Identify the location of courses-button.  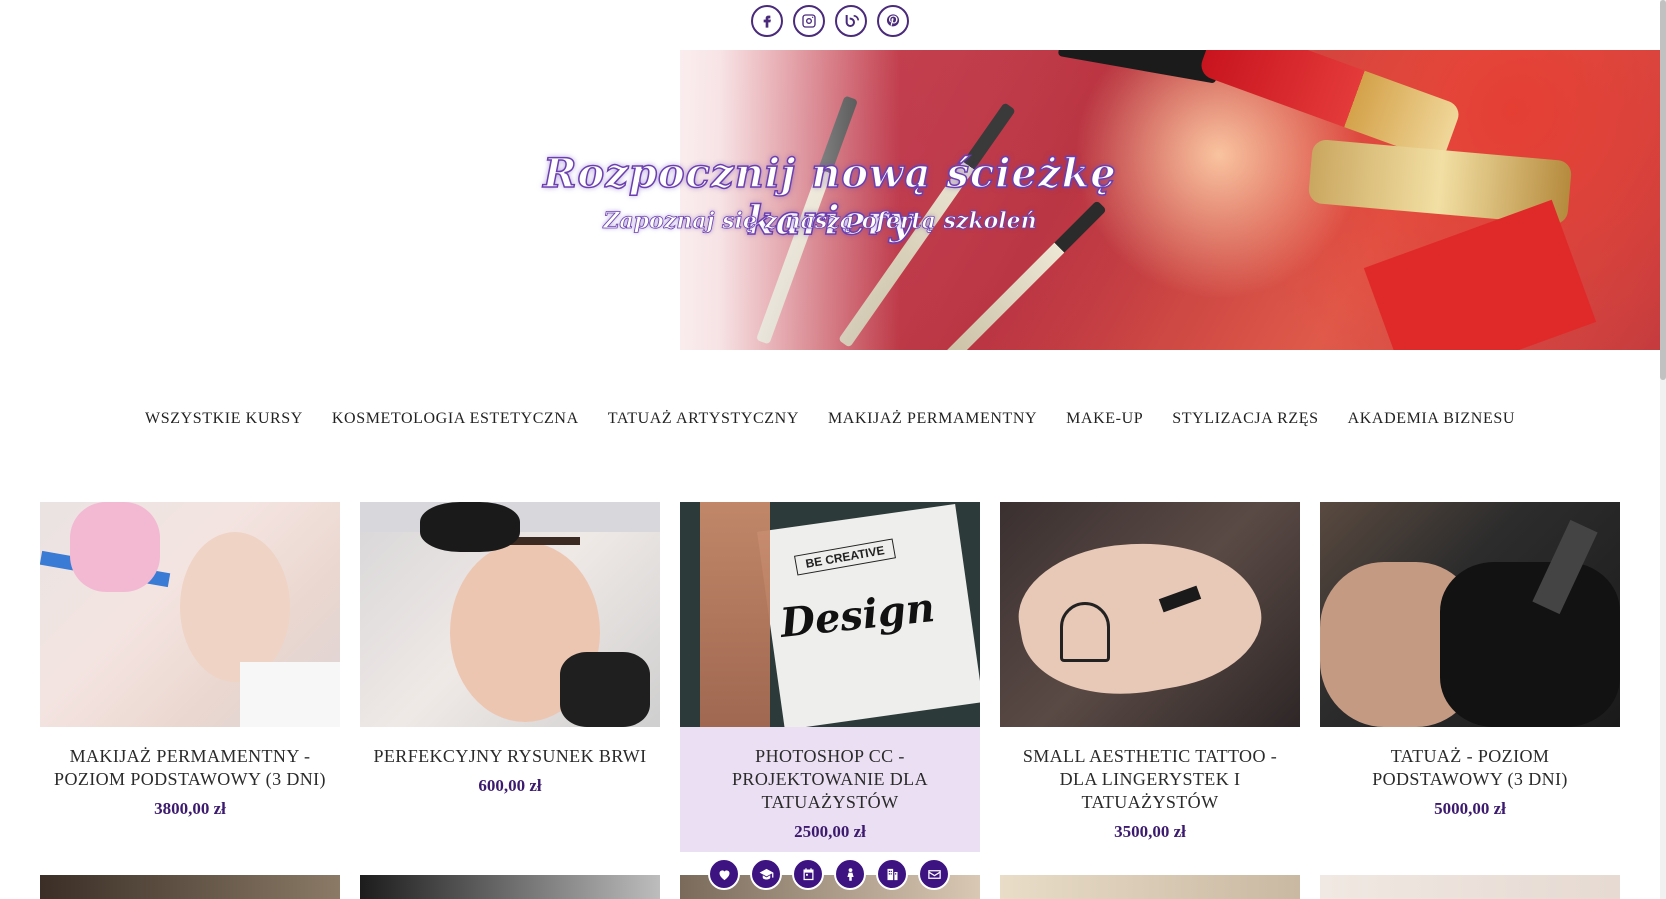
(766, 874).